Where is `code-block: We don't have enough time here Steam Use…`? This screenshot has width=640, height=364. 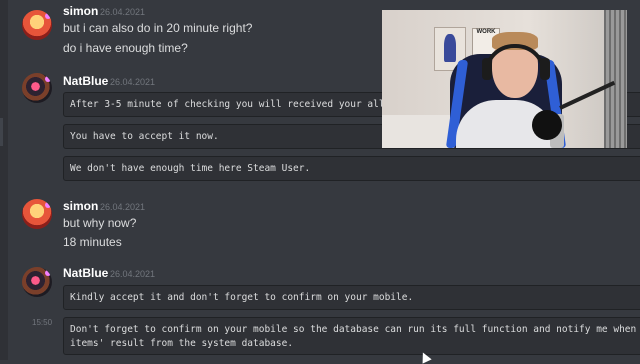 code-block: We don't have enough time here Steam Use… is located at coordinates (351, 168).